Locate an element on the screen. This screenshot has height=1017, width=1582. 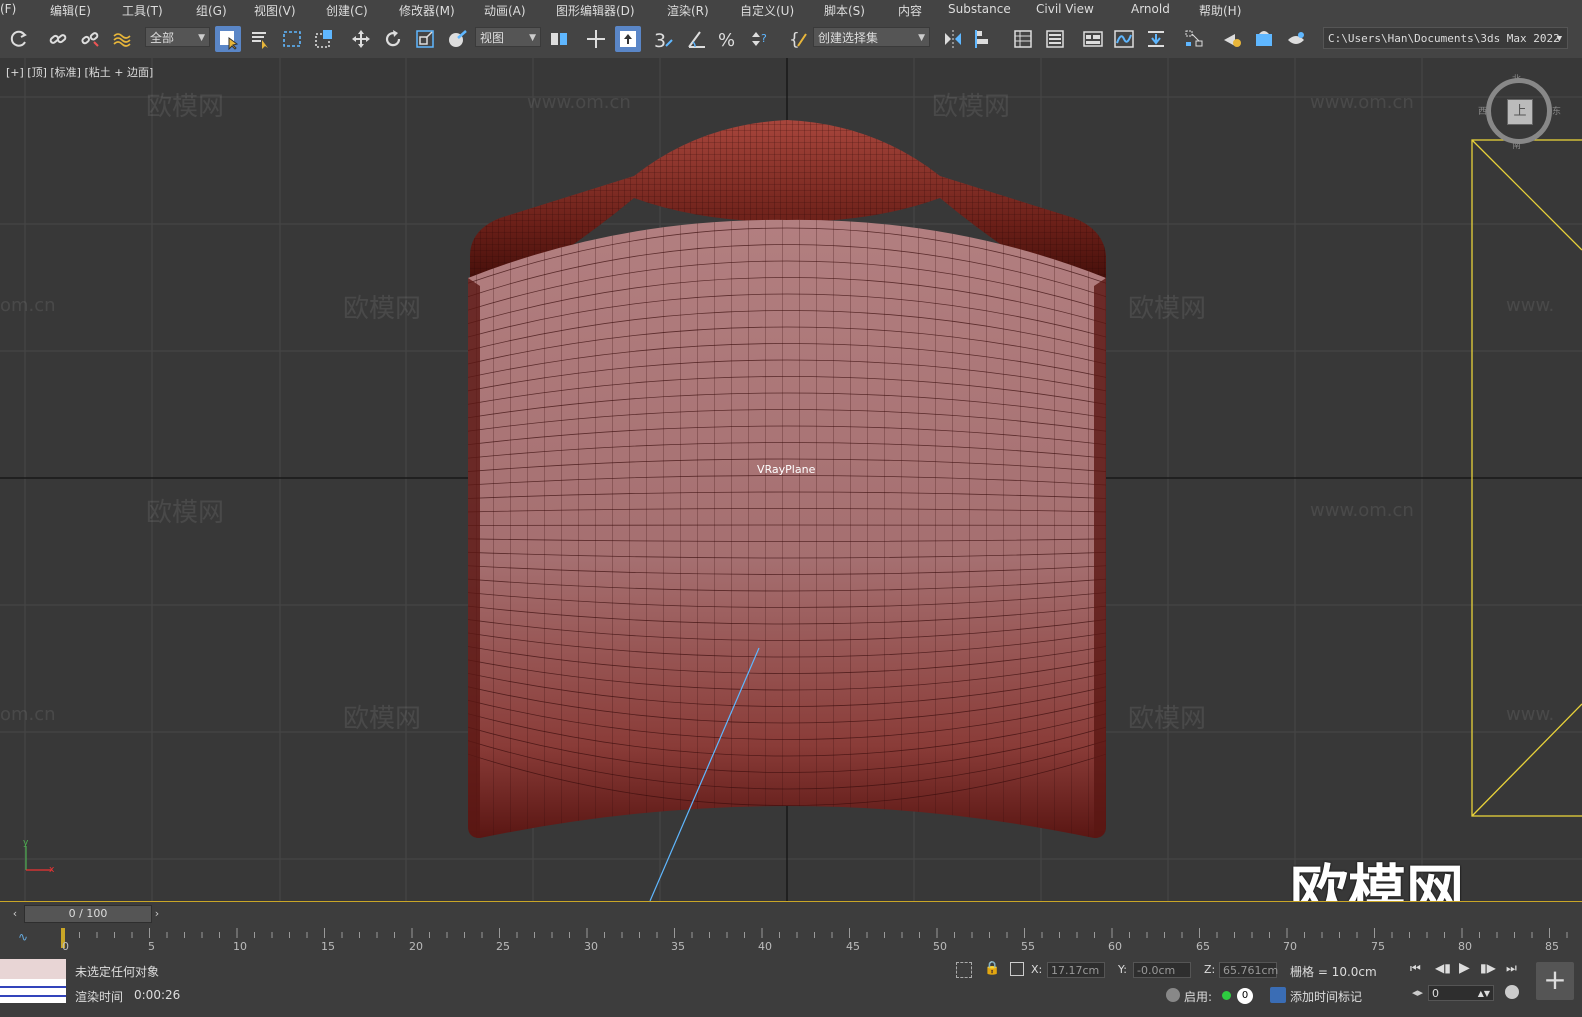
isolate-selection-icon is located at coordinates (964, 970).